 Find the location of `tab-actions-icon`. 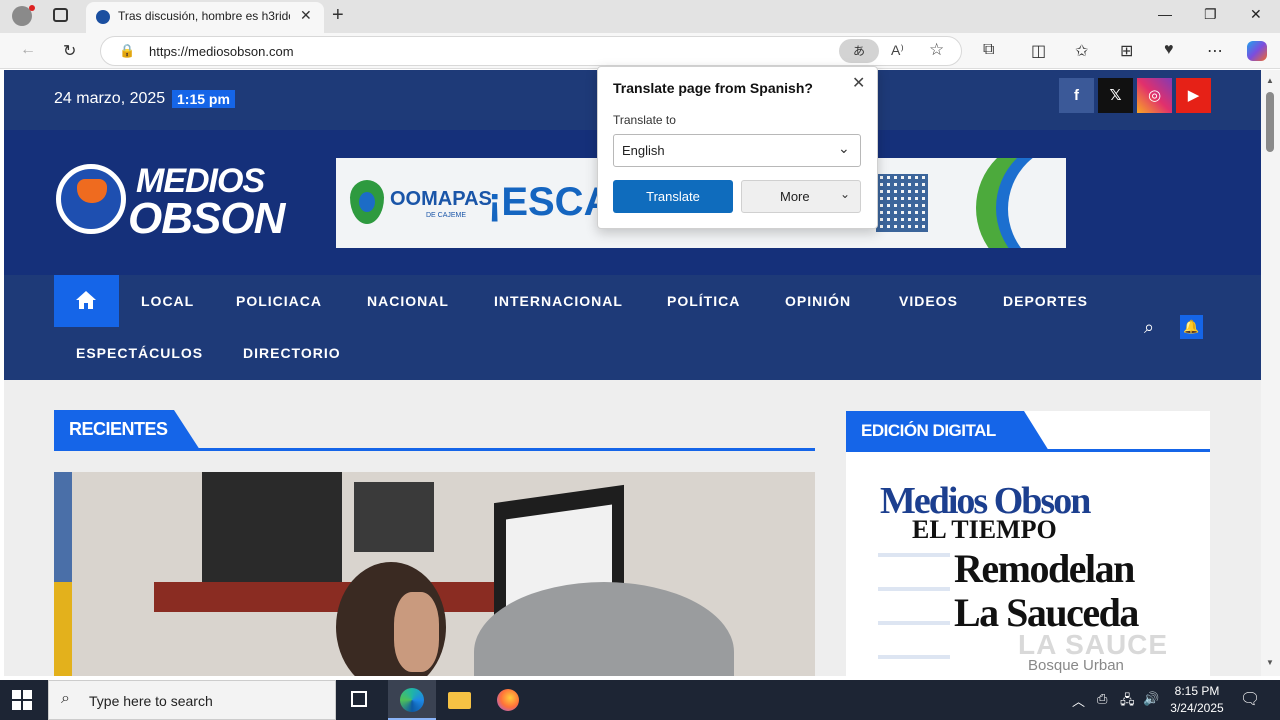

tab-actions-icon is located at coordinates (60, 15).